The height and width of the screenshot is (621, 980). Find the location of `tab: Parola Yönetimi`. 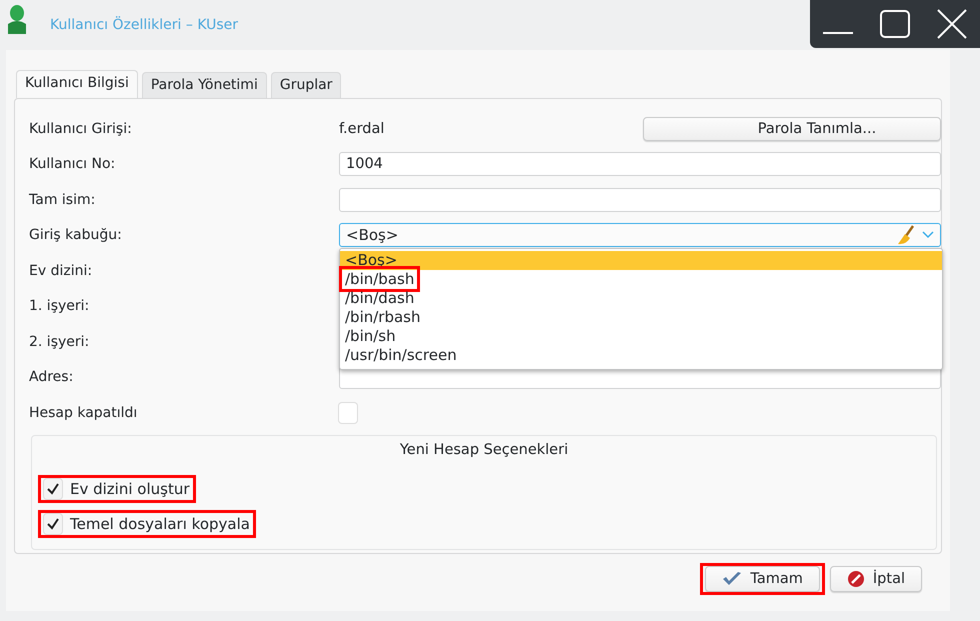

tab: Parola Yönetimi is located at coordinates (204, 85).